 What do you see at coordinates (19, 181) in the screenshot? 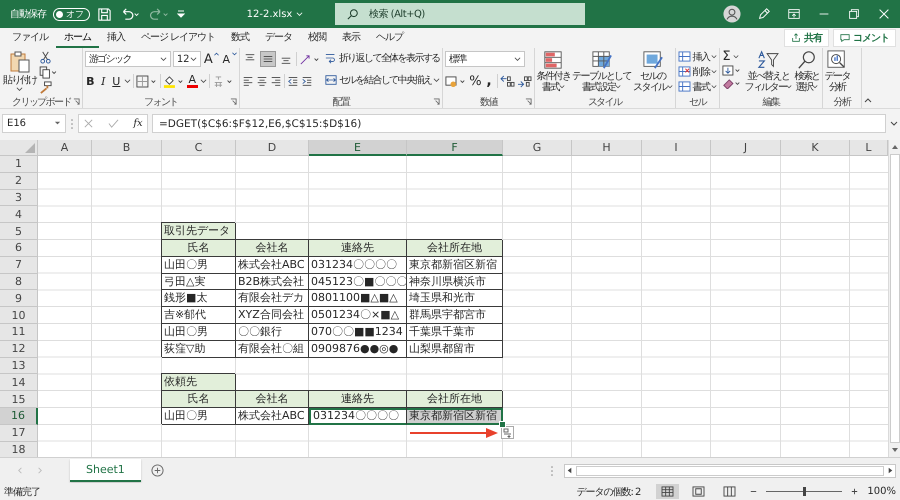
I see `row-header: 2` at bounding box center [19, 181].